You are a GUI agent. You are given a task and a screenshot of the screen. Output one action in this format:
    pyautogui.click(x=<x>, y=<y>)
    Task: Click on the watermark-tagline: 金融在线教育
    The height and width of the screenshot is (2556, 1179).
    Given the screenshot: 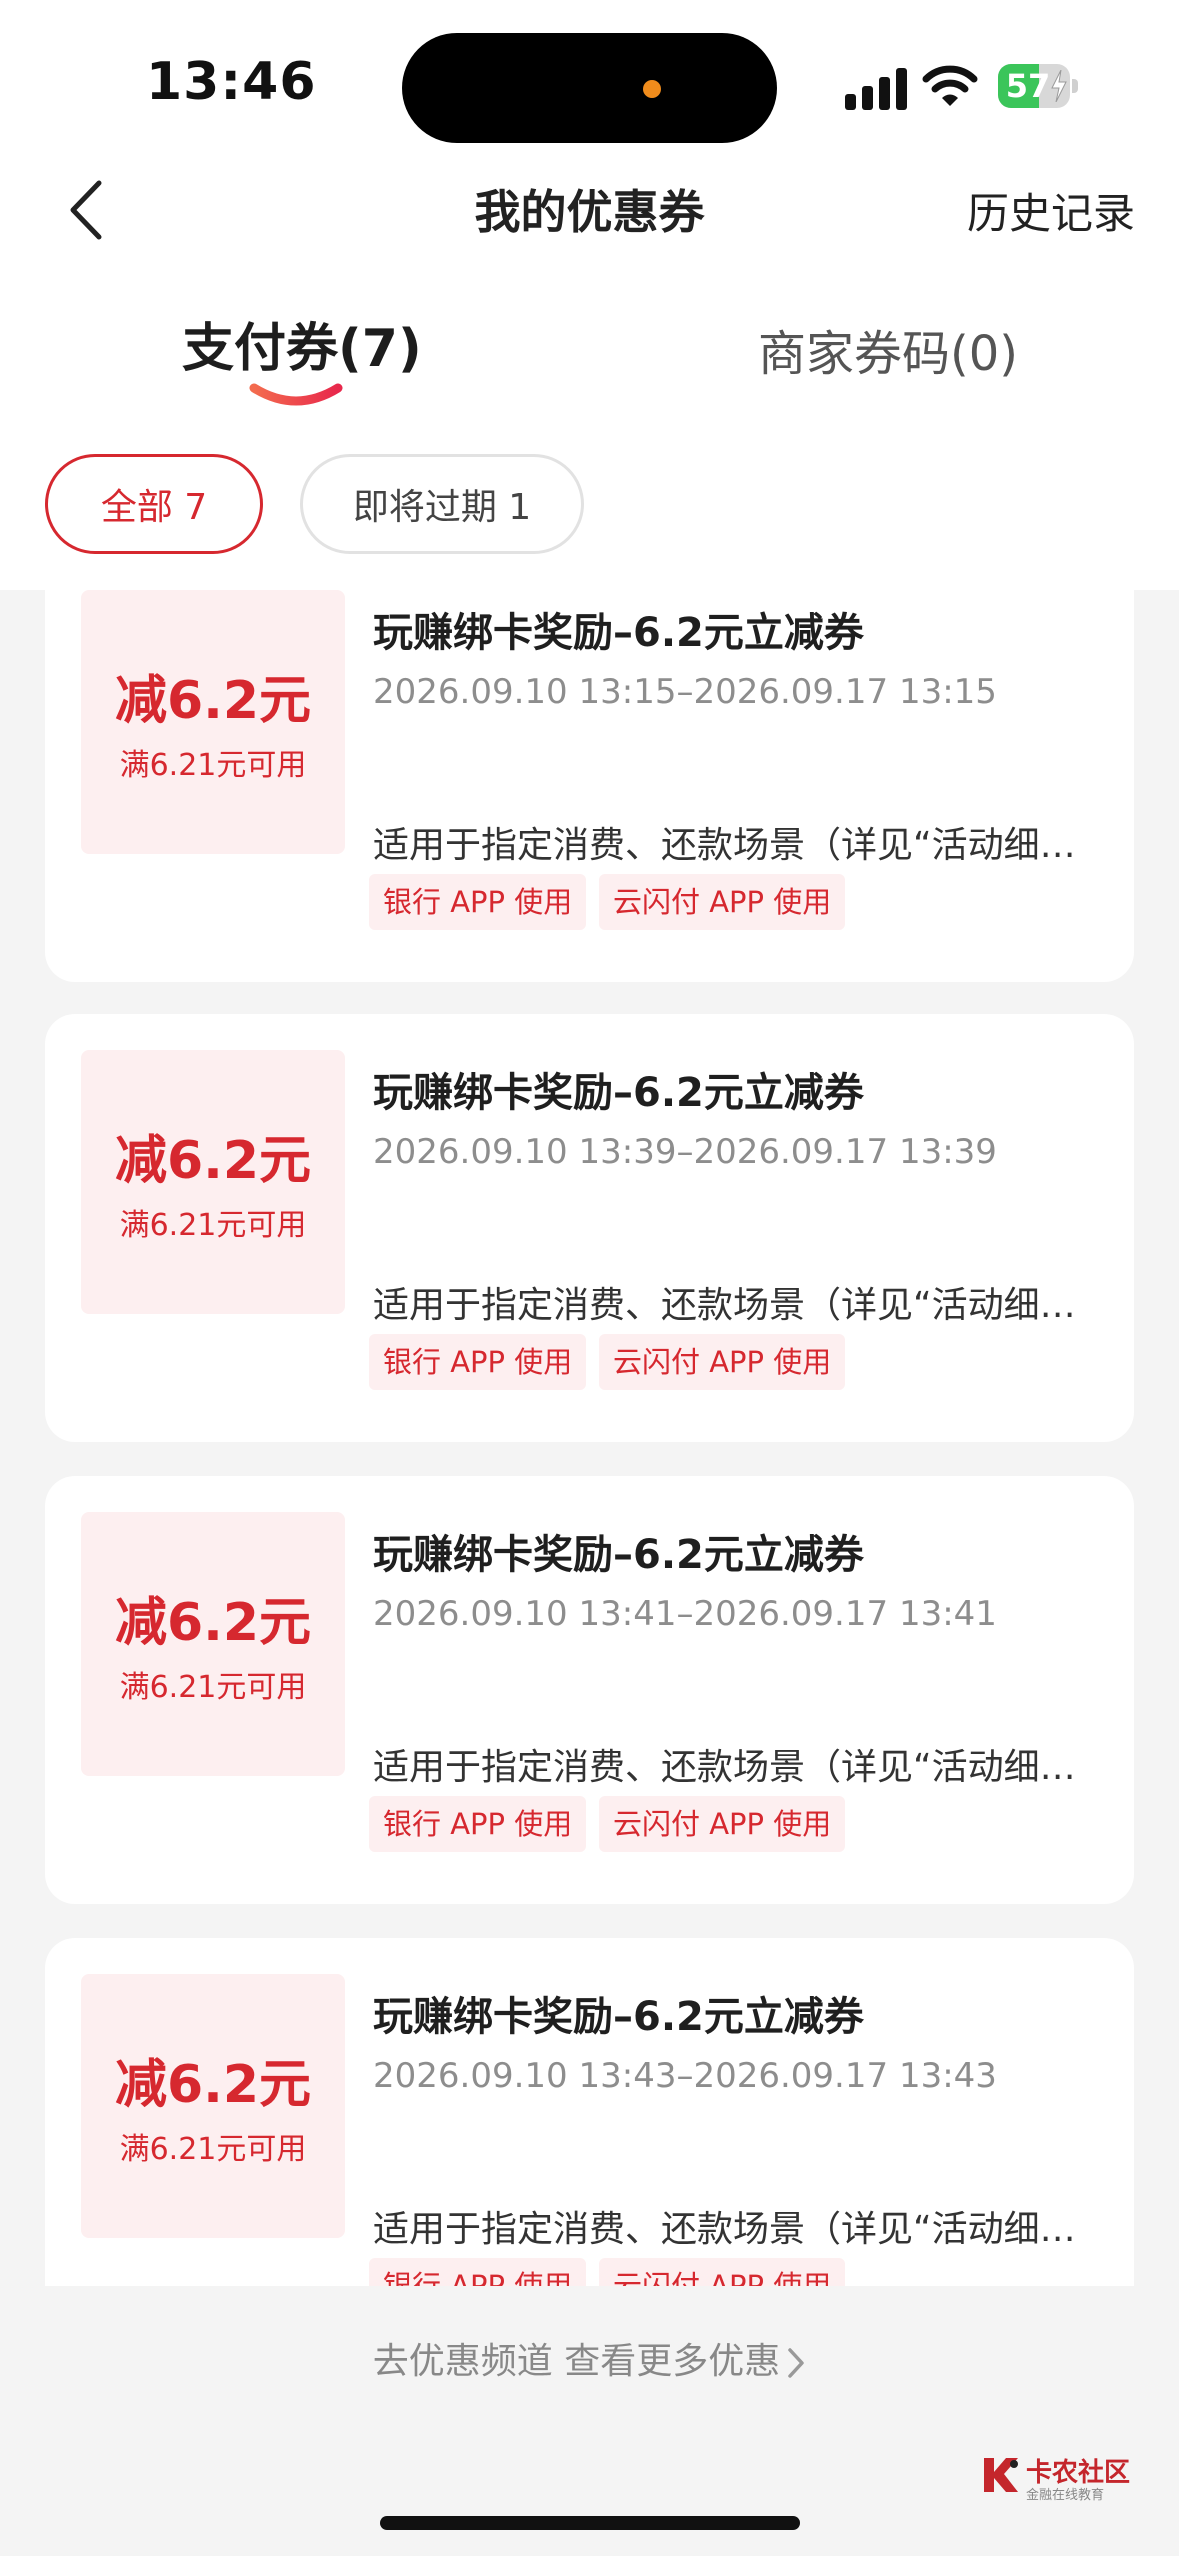 What is the action you would take?
    pyautogui.click(x=1065, y=2495)
    